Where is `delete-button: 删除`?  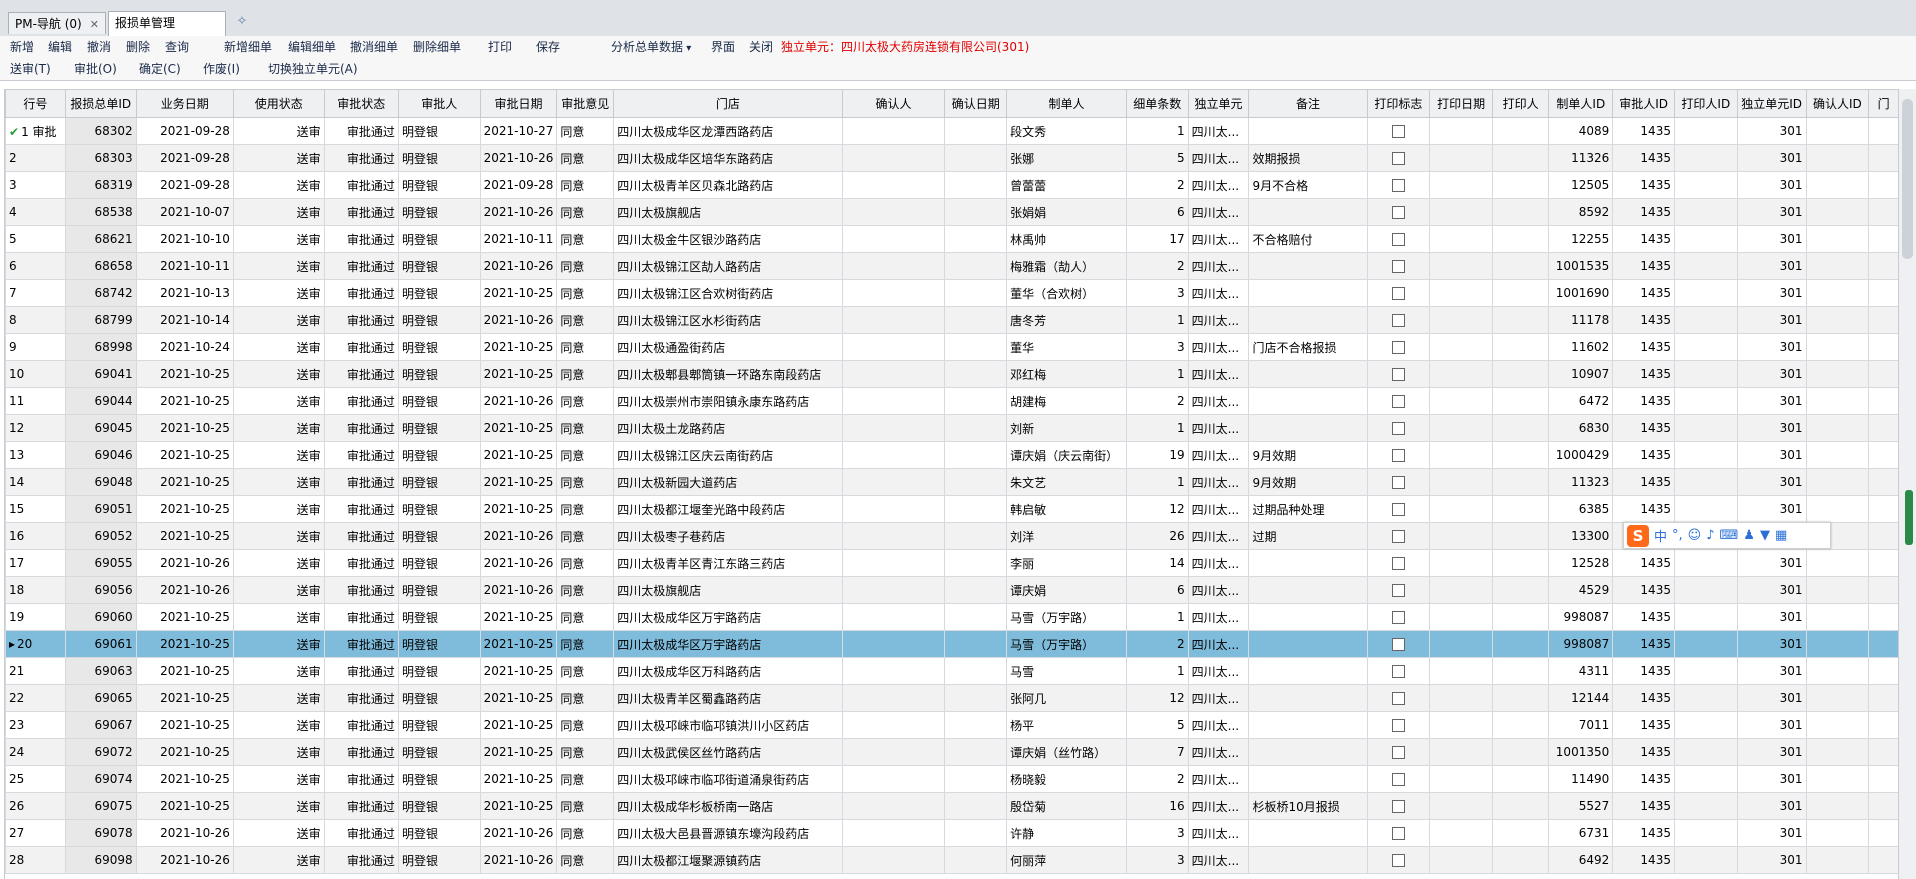
delete-button: 删除 is located at coordinates (138, 47).